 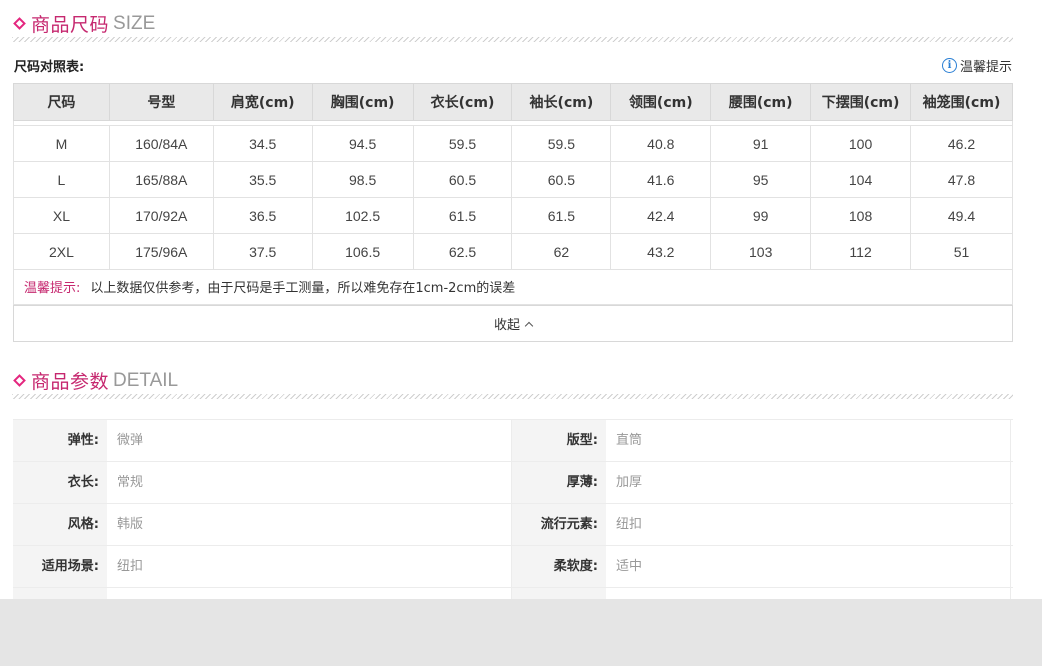 I want to click on table-cell: 94.5, so click(x=362, y=143).